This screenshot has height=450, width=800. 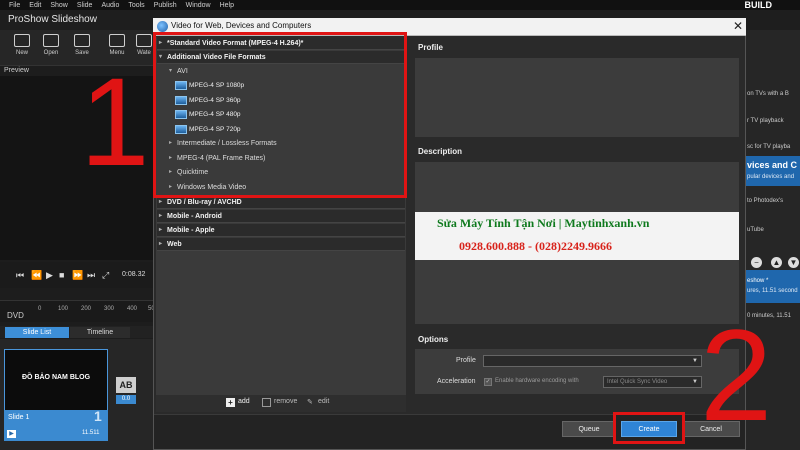 I want to click on proshow-logo-icon, so click(x=162, y=26).